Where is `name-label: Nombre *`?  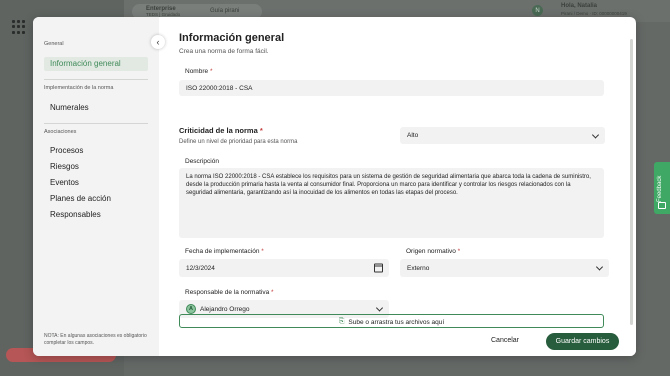
name-label: Nombre * is located at coordinates (199, 71).